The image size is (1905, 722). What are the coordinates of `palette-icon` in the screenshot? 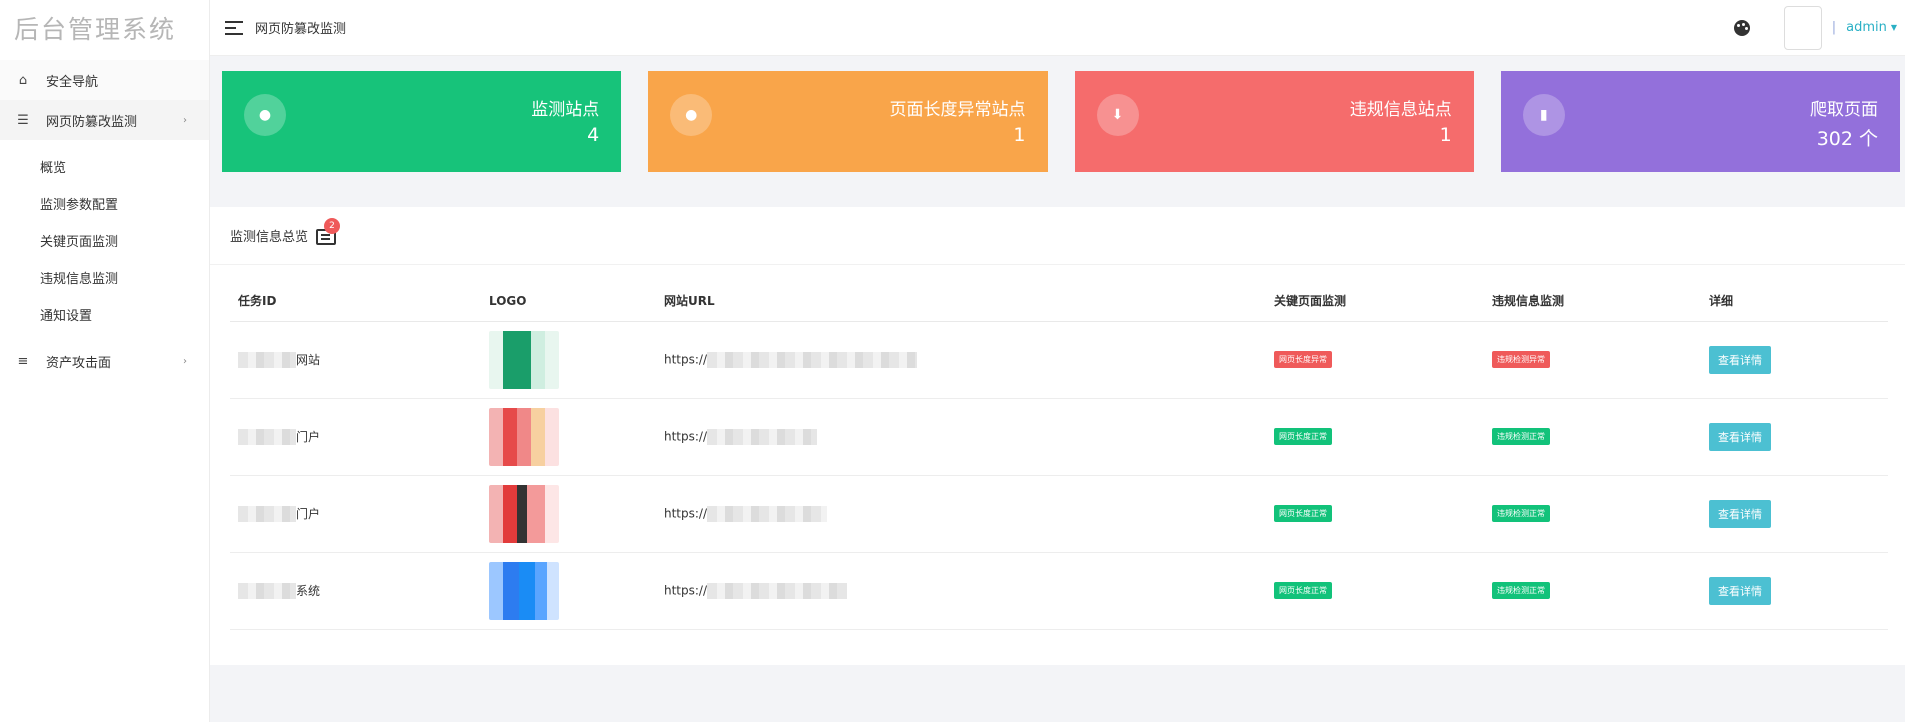 It's located at (1741, 27).